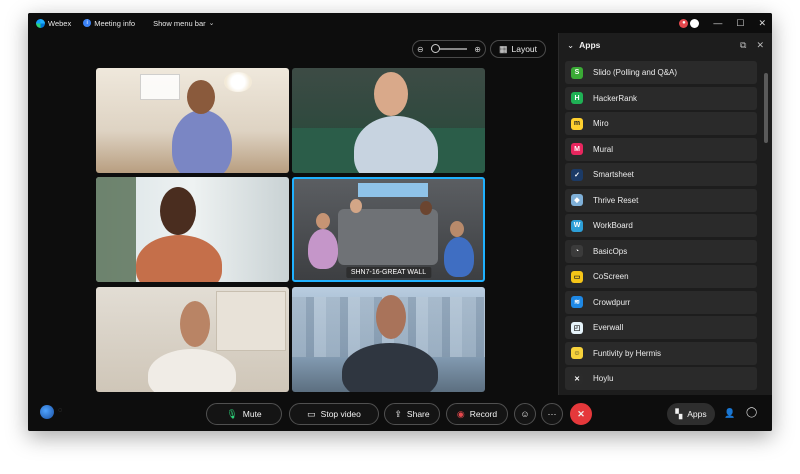 This screenshot has width=800, height=474. Describe the element at coordinates (577, 276) in the screenshot. I see `app-logo-icon: ▭` at that location.